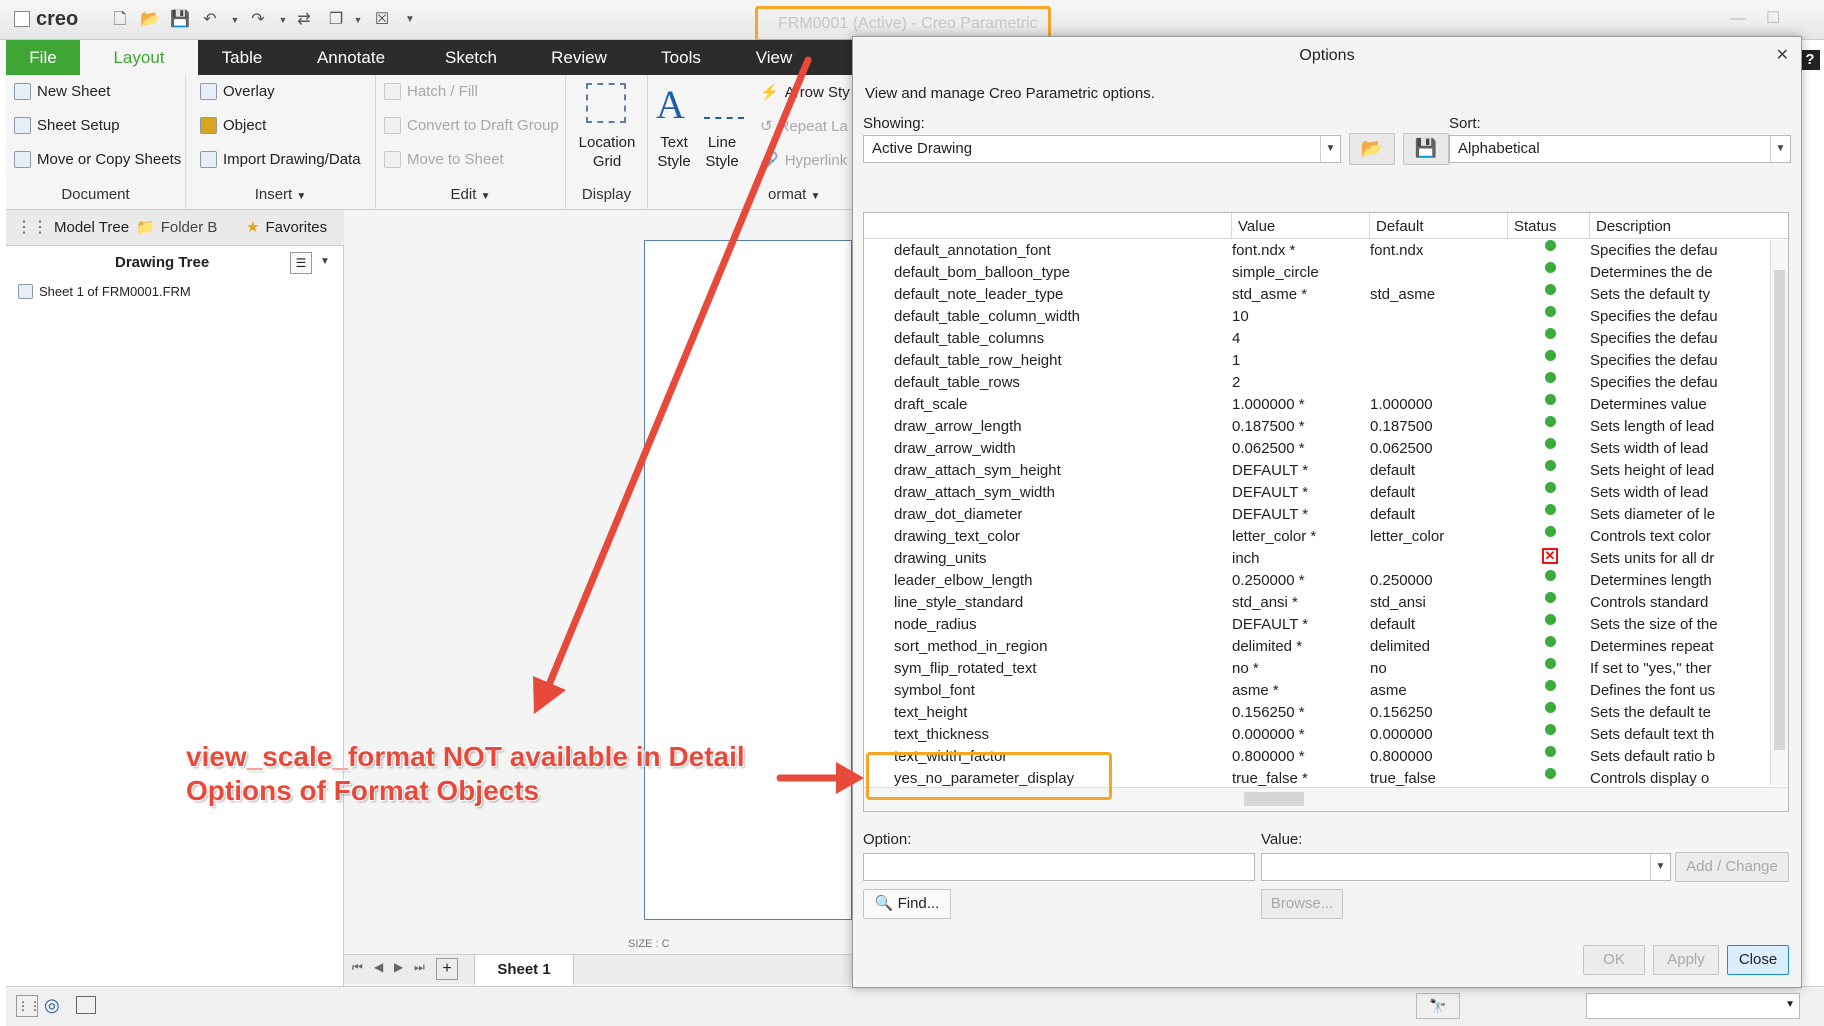 The height and width of the screenshot is (1026, 1824). What do you see at coordinates (677, 376) in the screenshot?
I see `annotation-arrow-line` at bounding box center [677, 376].